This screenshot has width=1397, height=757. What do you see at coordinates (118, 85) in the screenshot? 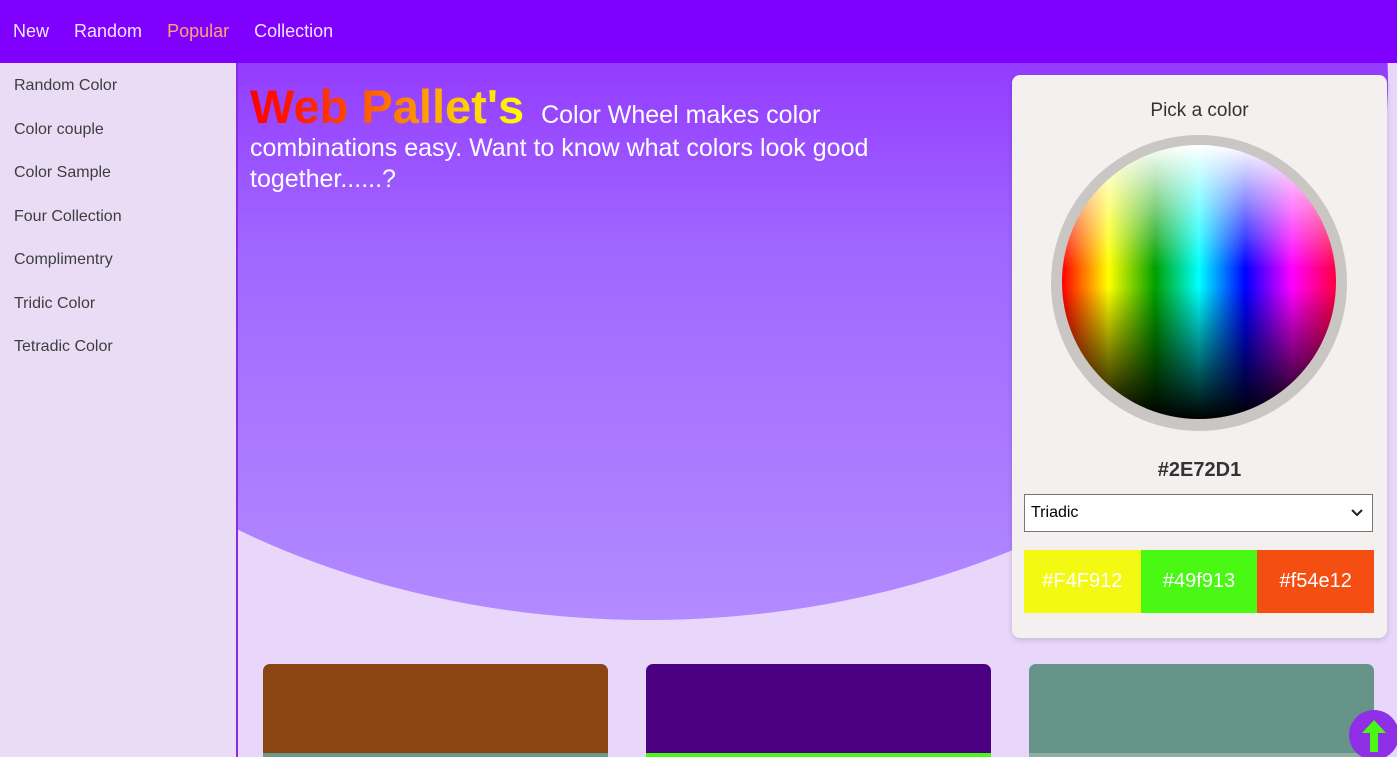
I see `sidebar-item-random-color: Random Color` at bounding box center [118, 85].